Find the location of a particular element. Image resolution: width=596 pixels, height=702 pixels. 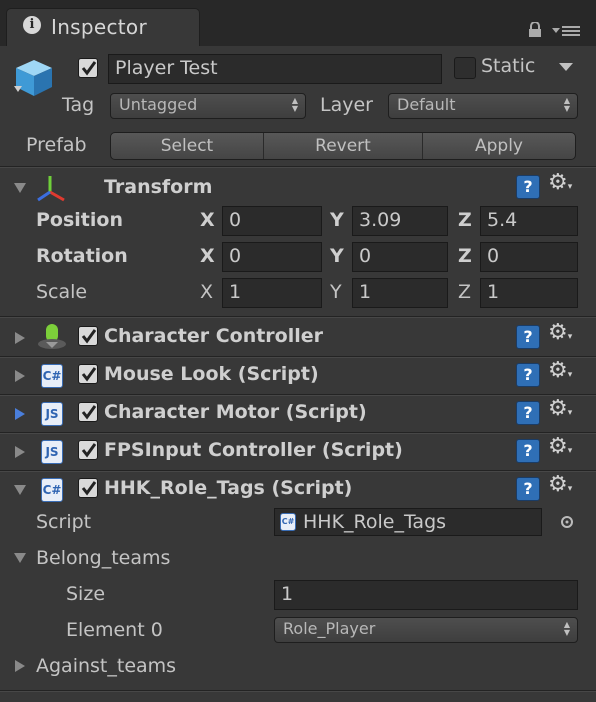

prefab-label: Prefab is located at coordinates (56, 145).